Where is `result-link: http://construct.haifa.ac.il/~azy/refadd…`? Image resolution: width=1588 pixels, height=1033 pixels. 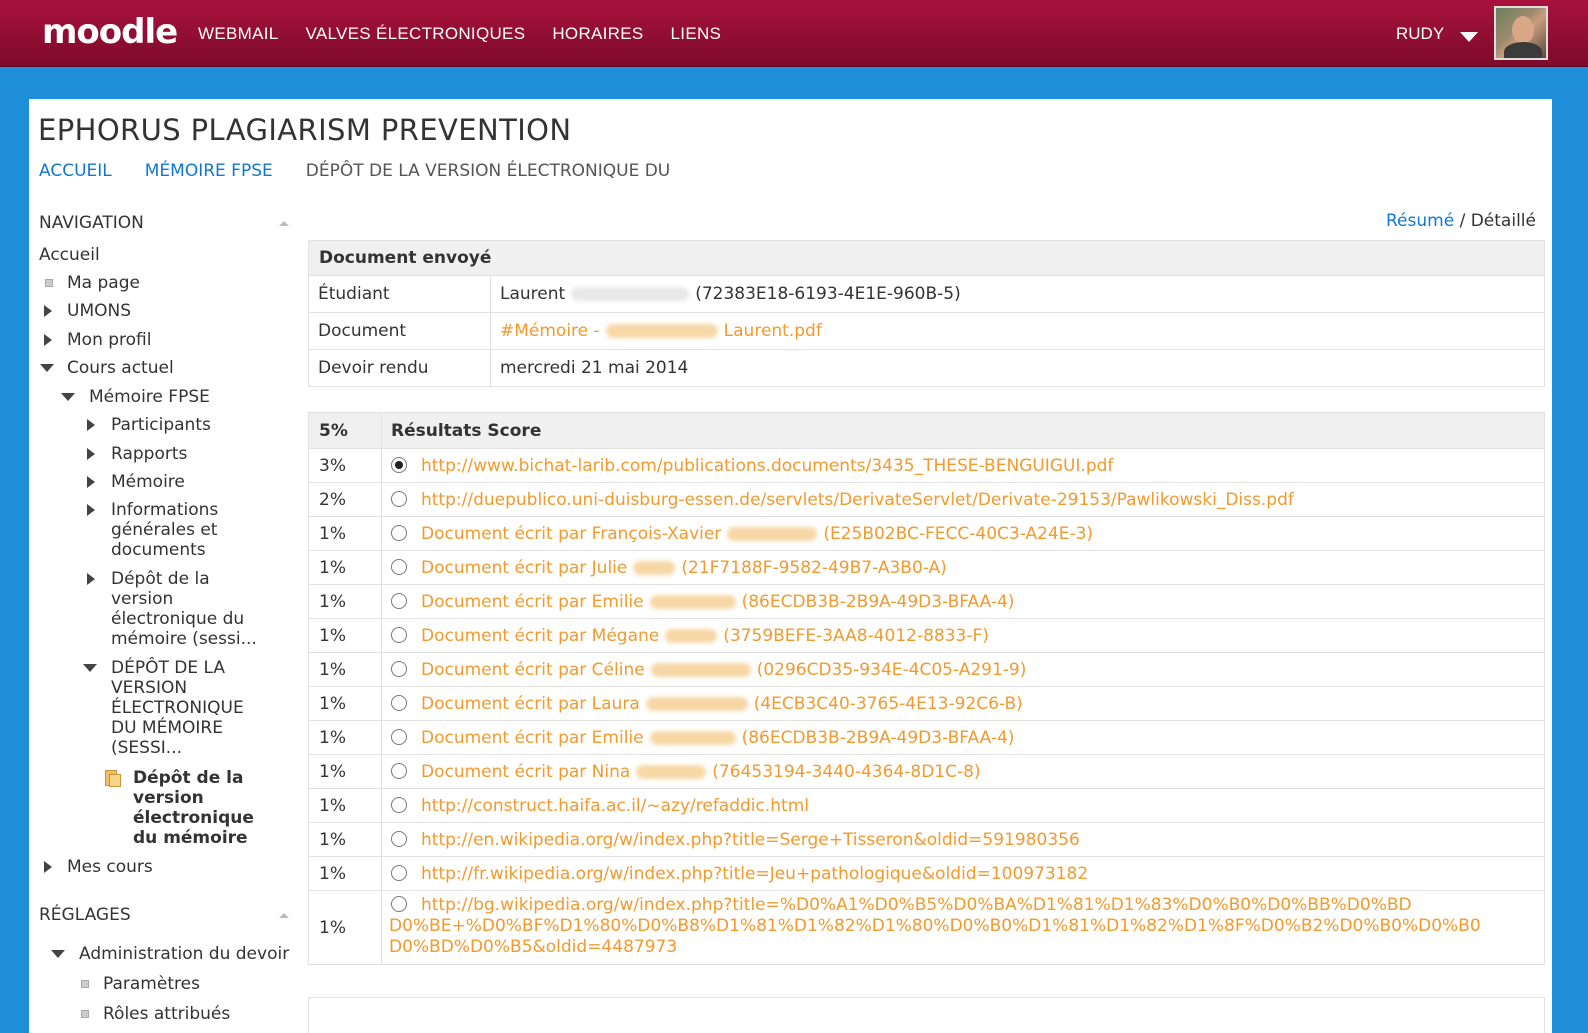 result-link: http://construct.haifa.ac.il/~azy/refadd… is located at coordinates (615, 806).